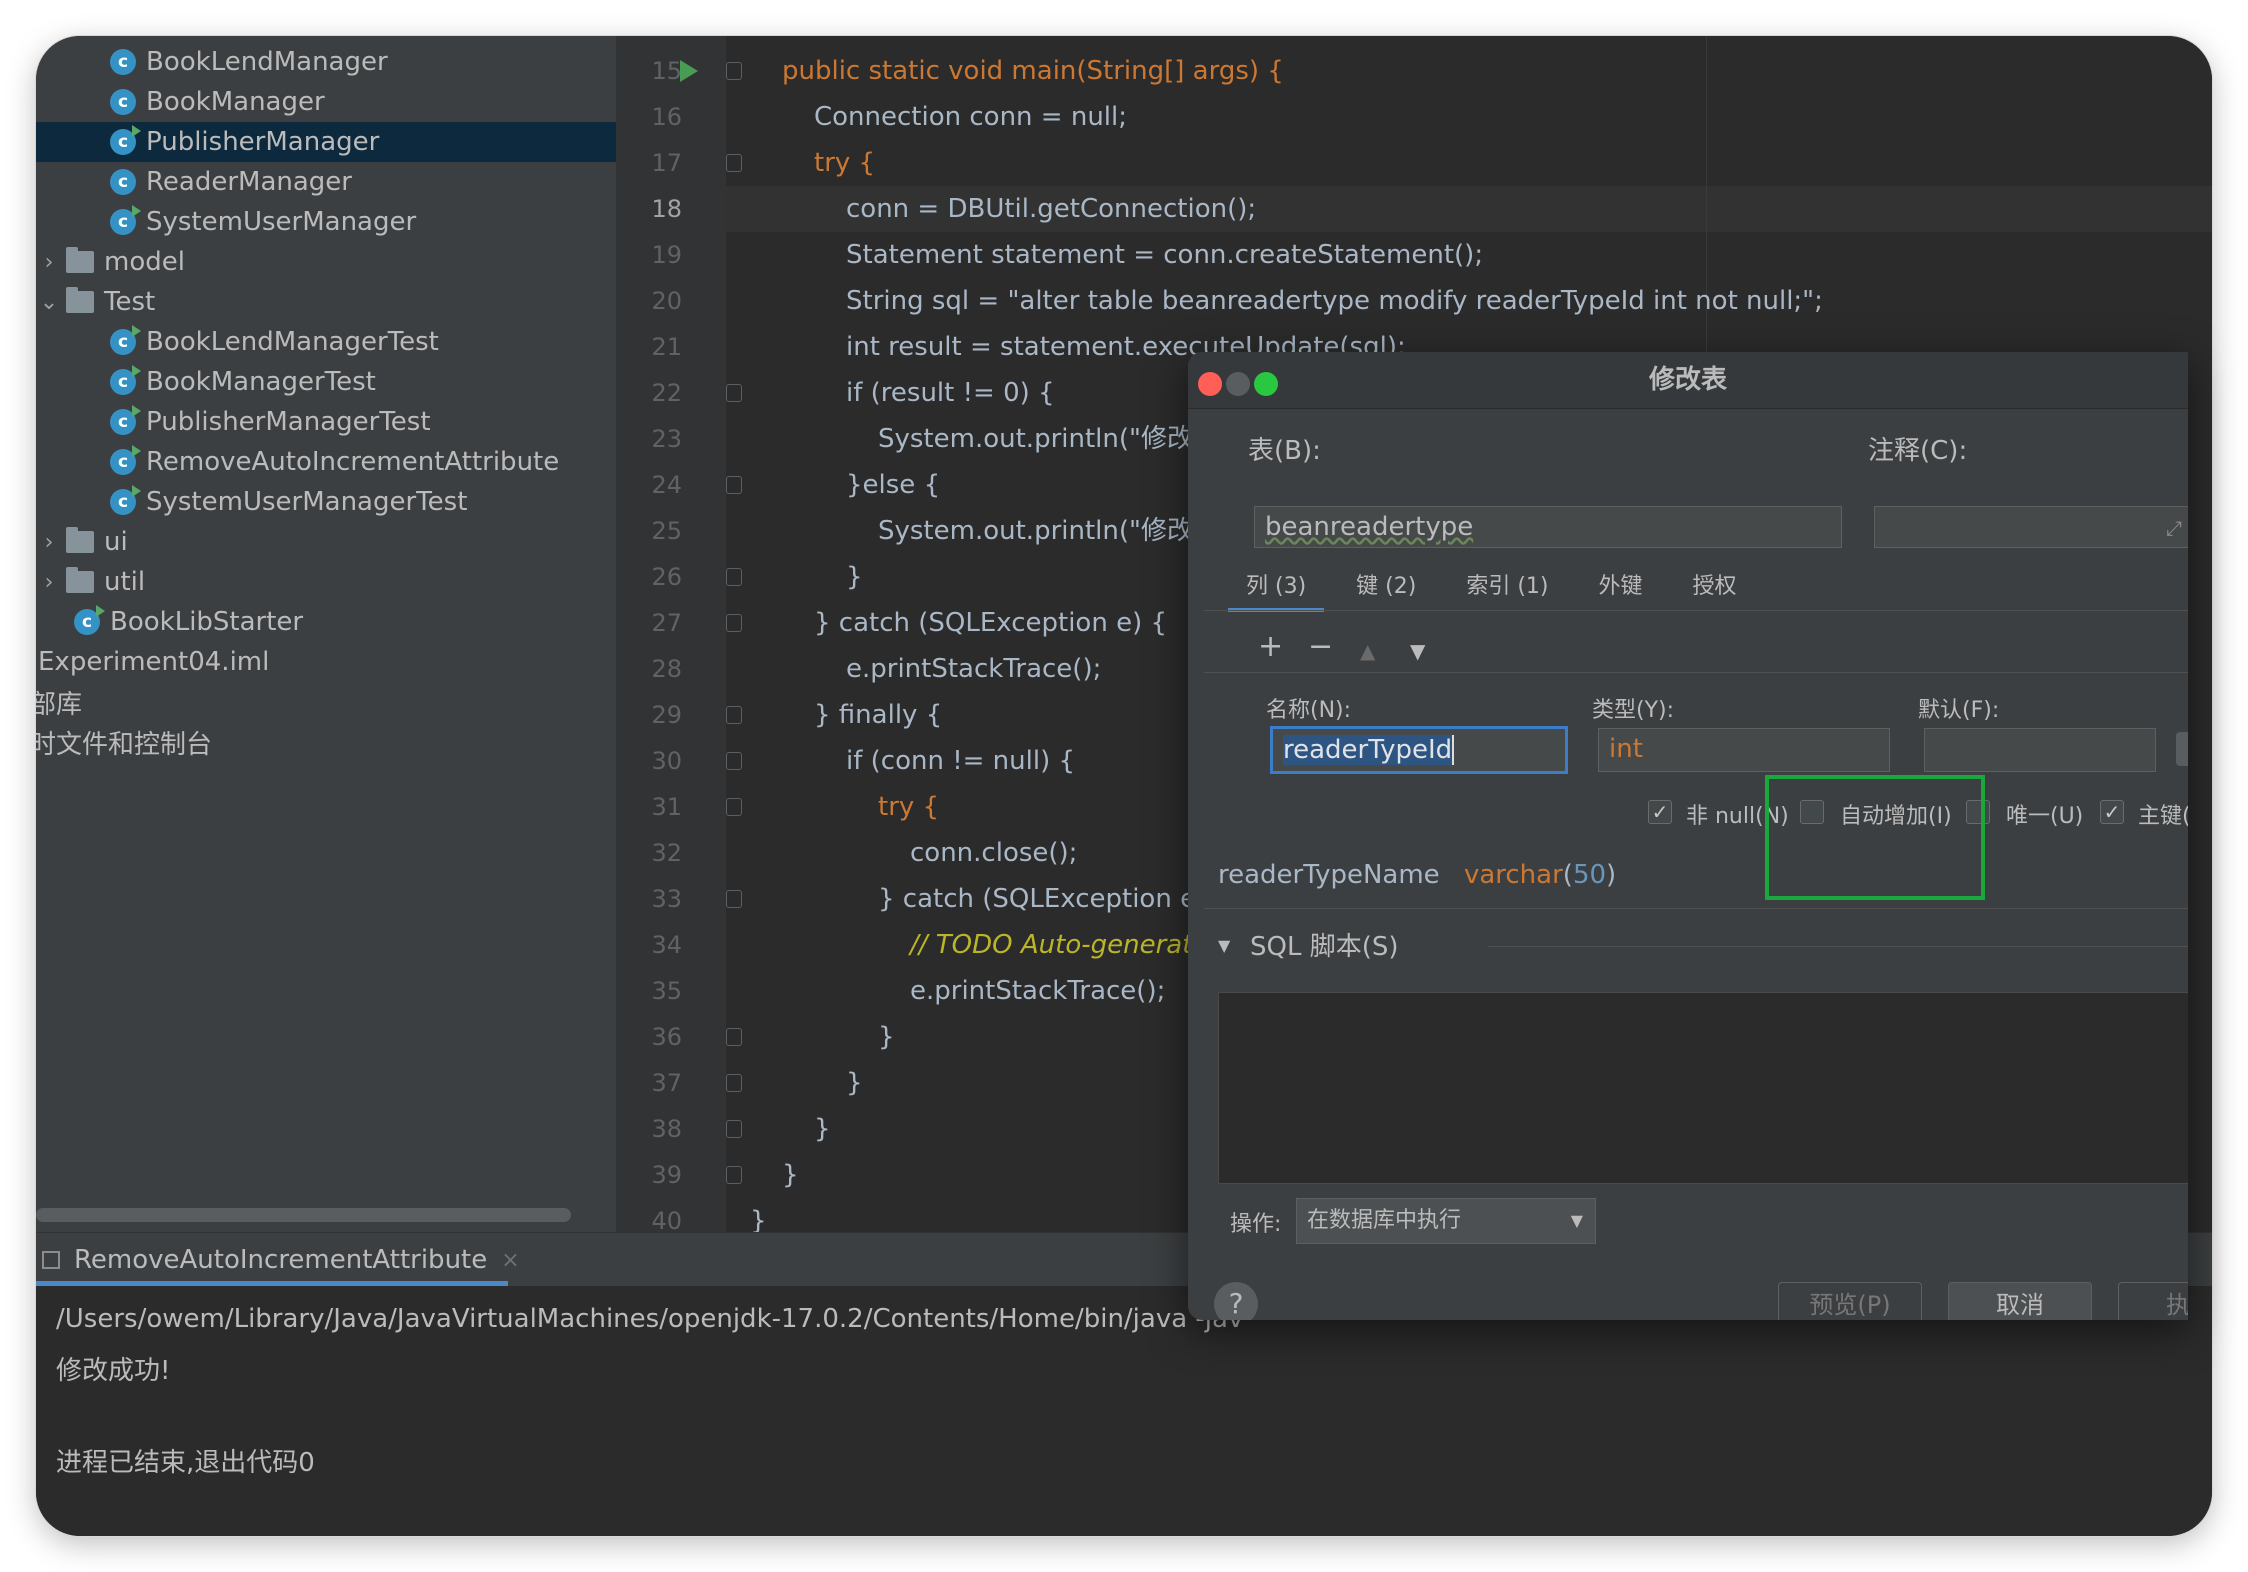 The image size is (2248, 1572). I want to click on comment-bubble-icon, so click(2182, 749).